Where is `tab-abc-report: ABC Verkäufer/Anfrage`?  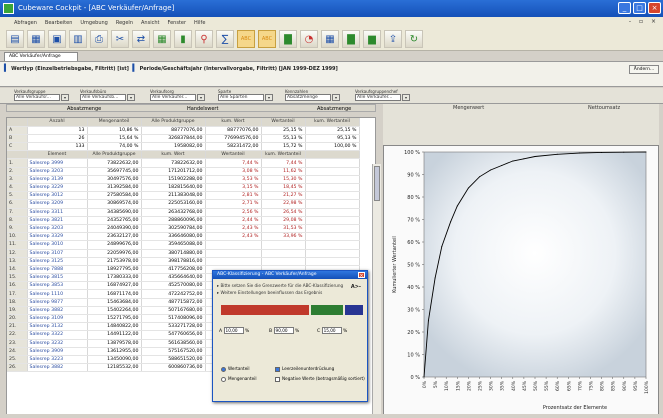 tab-abc-report: ABC Verkäufer/Anfrage is located at coordinates (41, 56).